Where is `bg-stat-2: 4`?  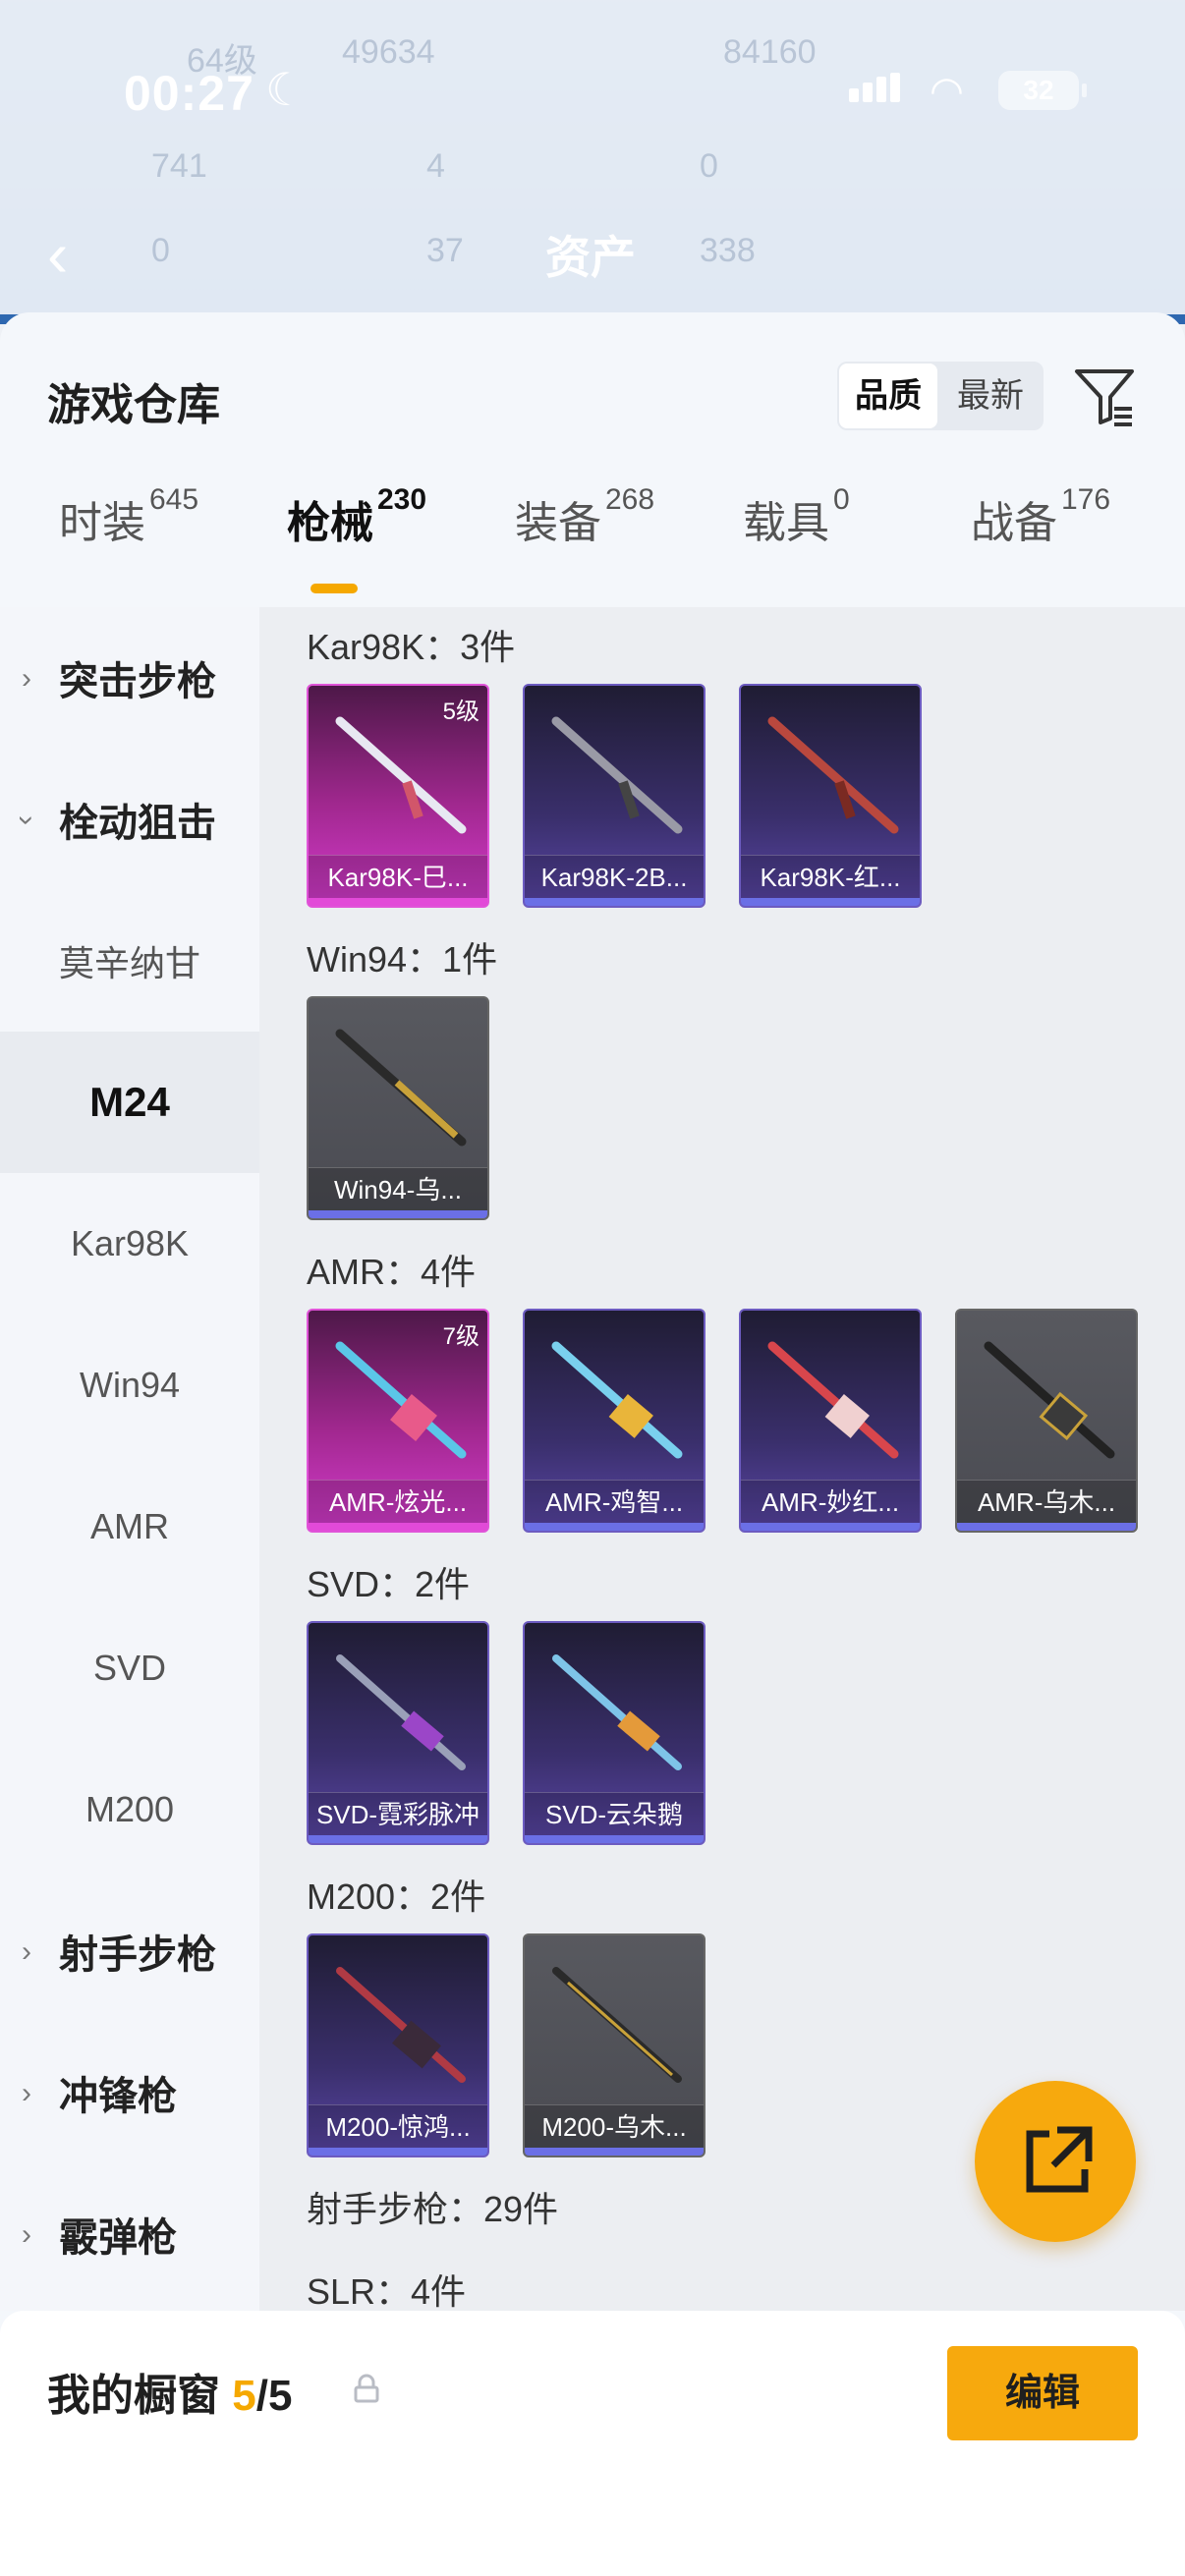
bg-stat-2: 4 is located at coordinates (436, 166).